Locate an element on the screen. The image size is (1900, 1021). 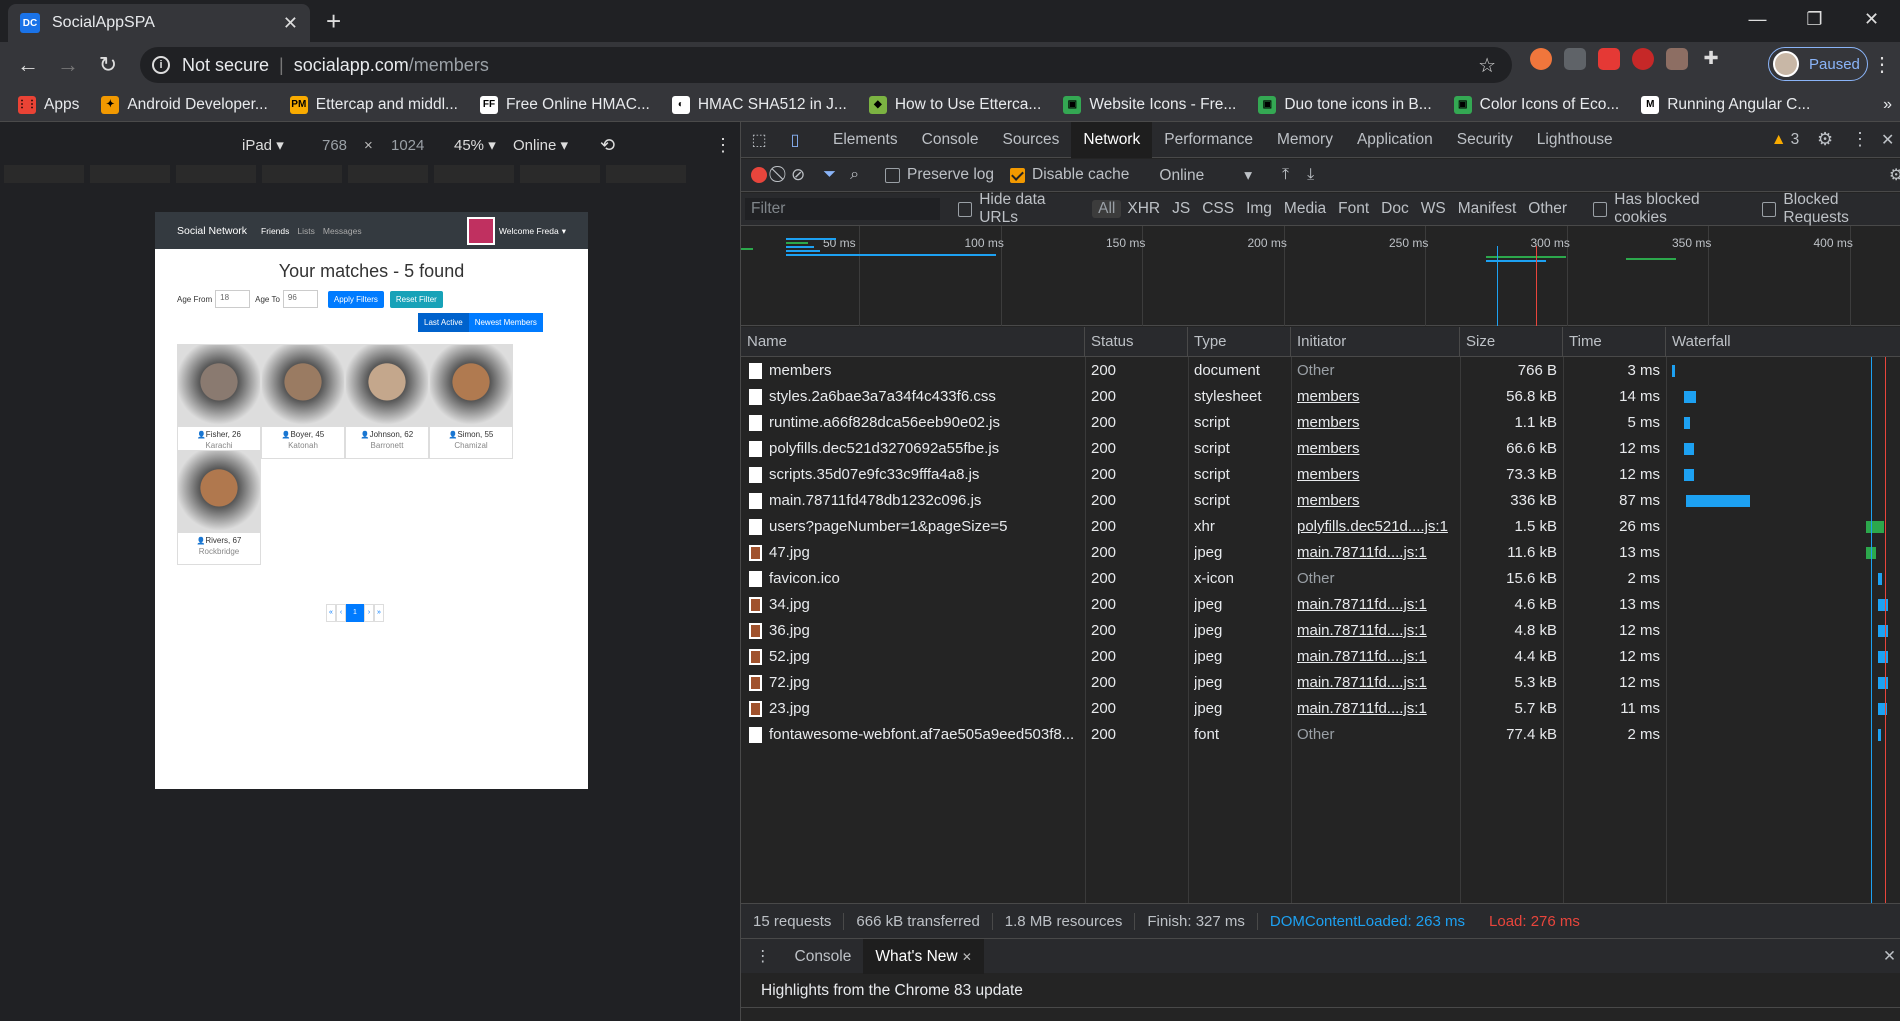
device-toggle-icon: ▯ is located at coordinates (795, 140).